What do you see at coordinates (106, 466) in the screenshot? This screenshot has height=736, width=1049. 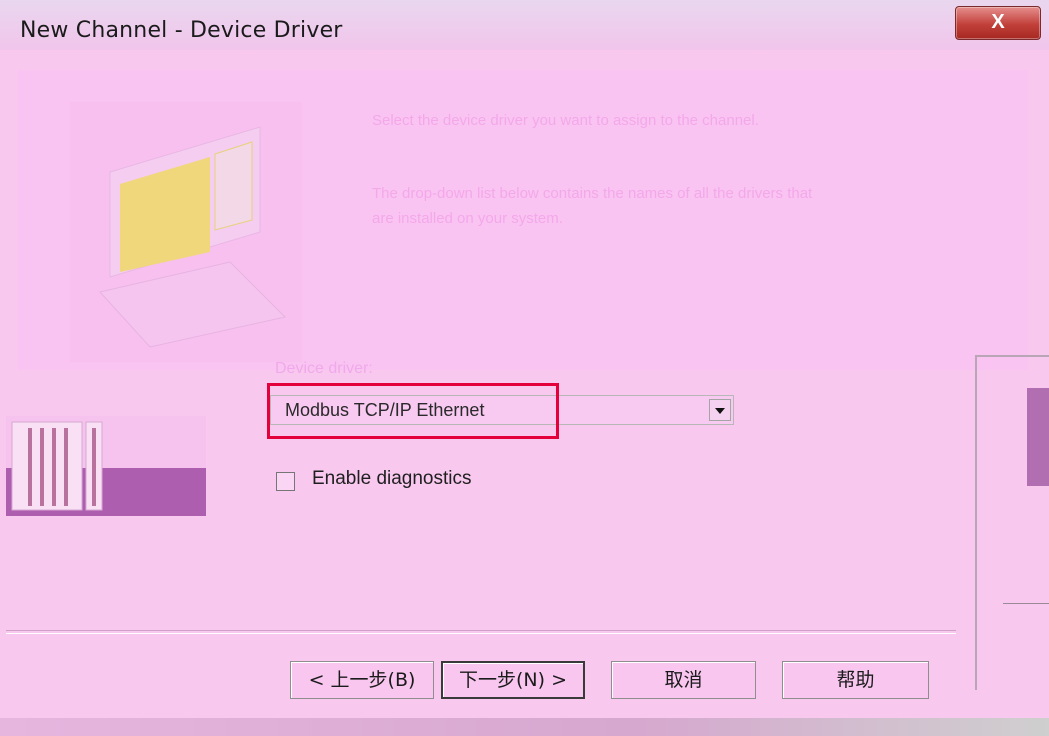 I see `plc-device-icon` at bounding box center [106, 466].